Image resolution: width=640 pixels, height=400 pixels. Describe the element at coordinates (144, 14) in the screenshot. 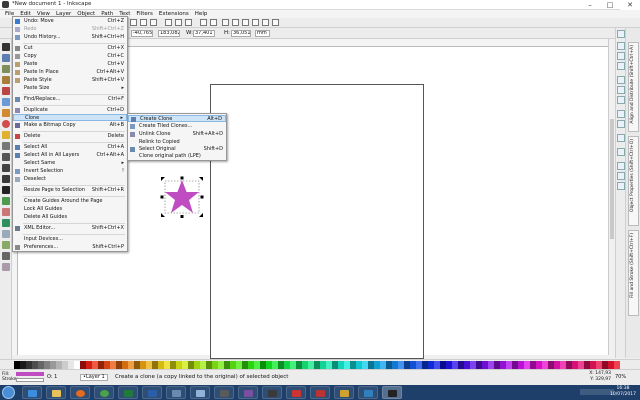

I see `menu-filters: Filters` at that location.